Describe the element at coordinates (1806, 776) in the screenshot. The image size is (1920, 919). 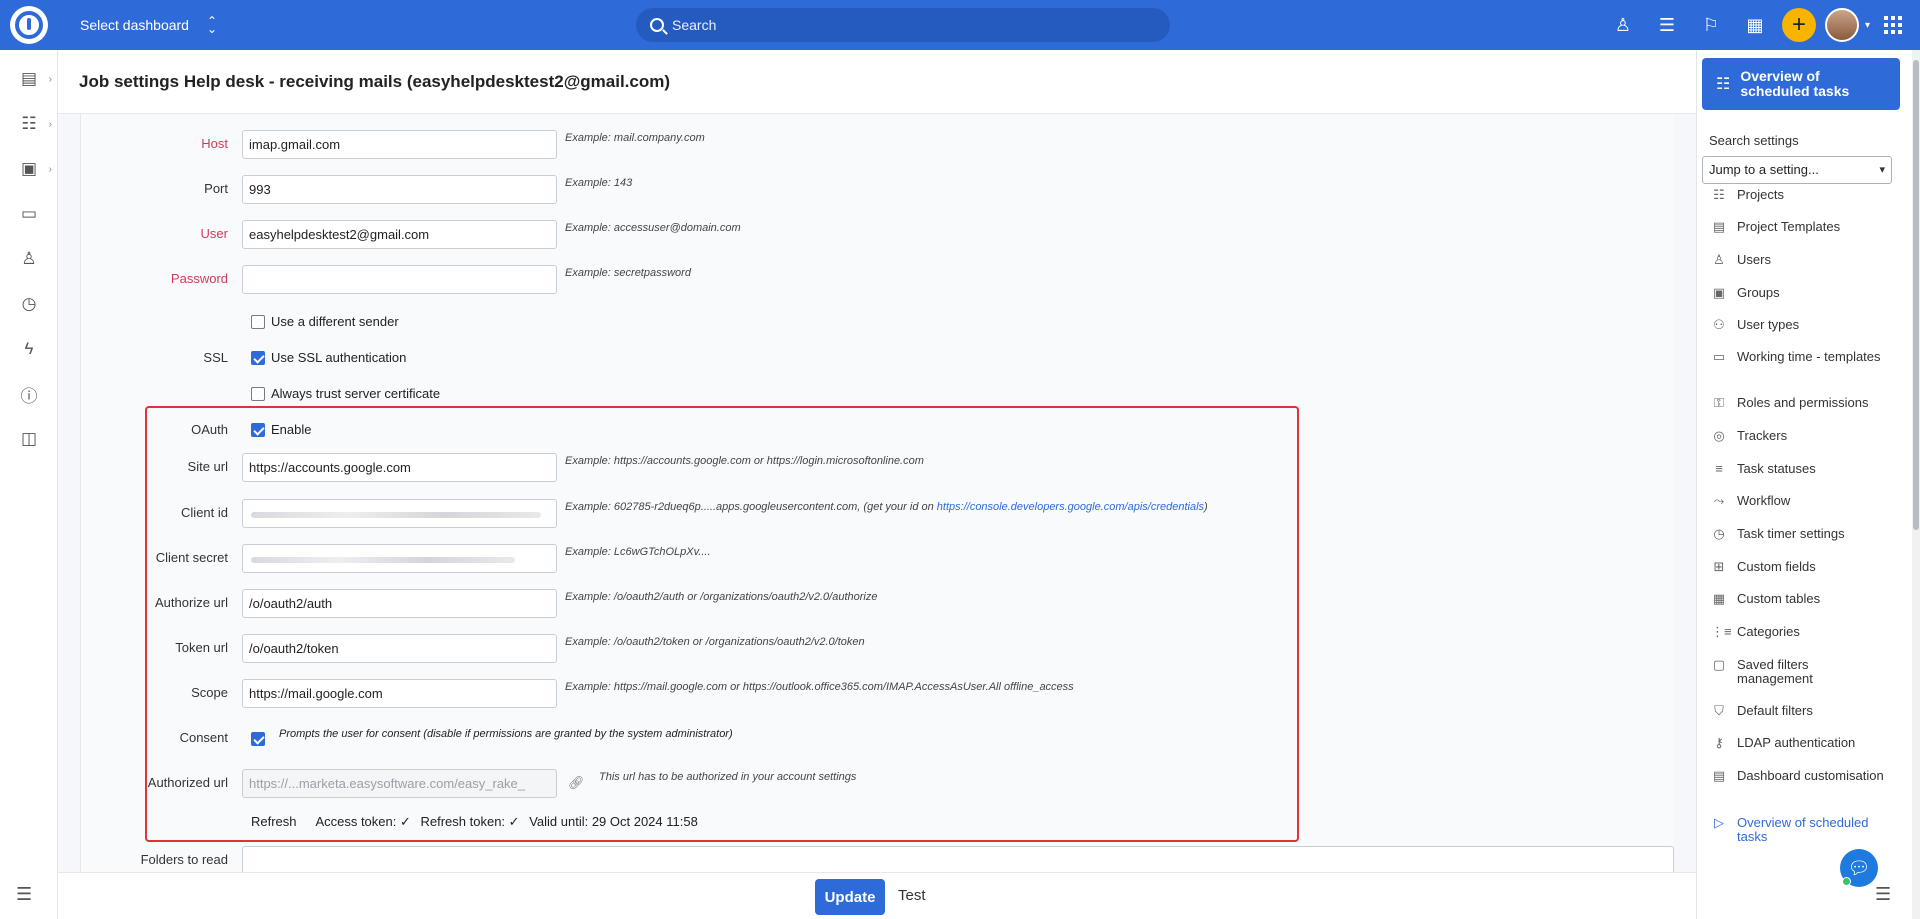
I see `sidebar-item-dashboard-customisation: ▤ Dashboard customisation` at that location.